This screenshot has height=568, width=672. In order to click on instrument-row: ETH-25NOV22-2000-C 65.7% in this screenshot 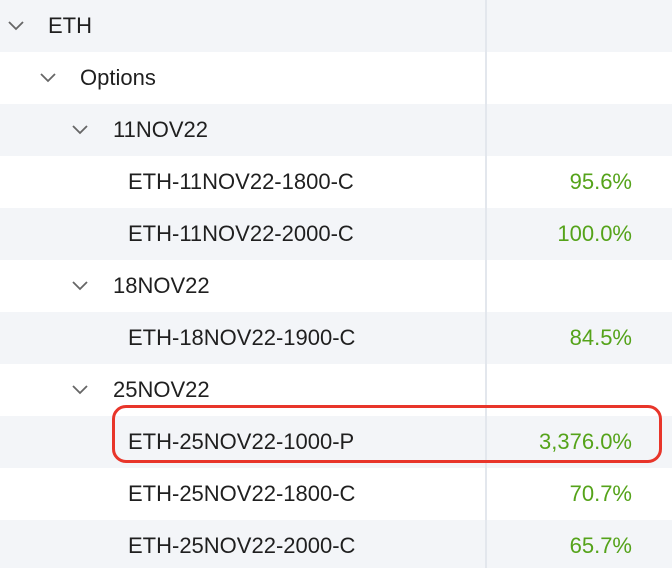, I will do `click(336, 544)`.